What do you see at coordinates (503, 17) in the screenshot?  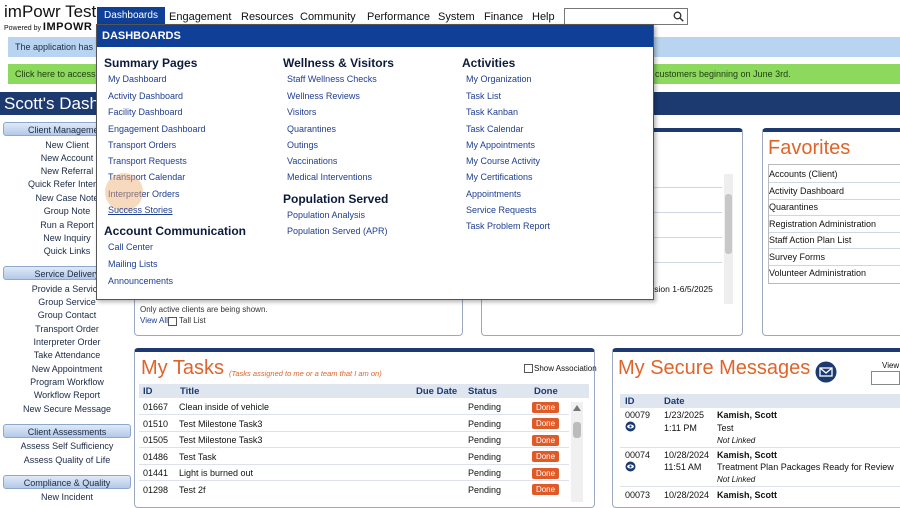 I see `nav-finance: Finance` at bounding box center [503, 17].